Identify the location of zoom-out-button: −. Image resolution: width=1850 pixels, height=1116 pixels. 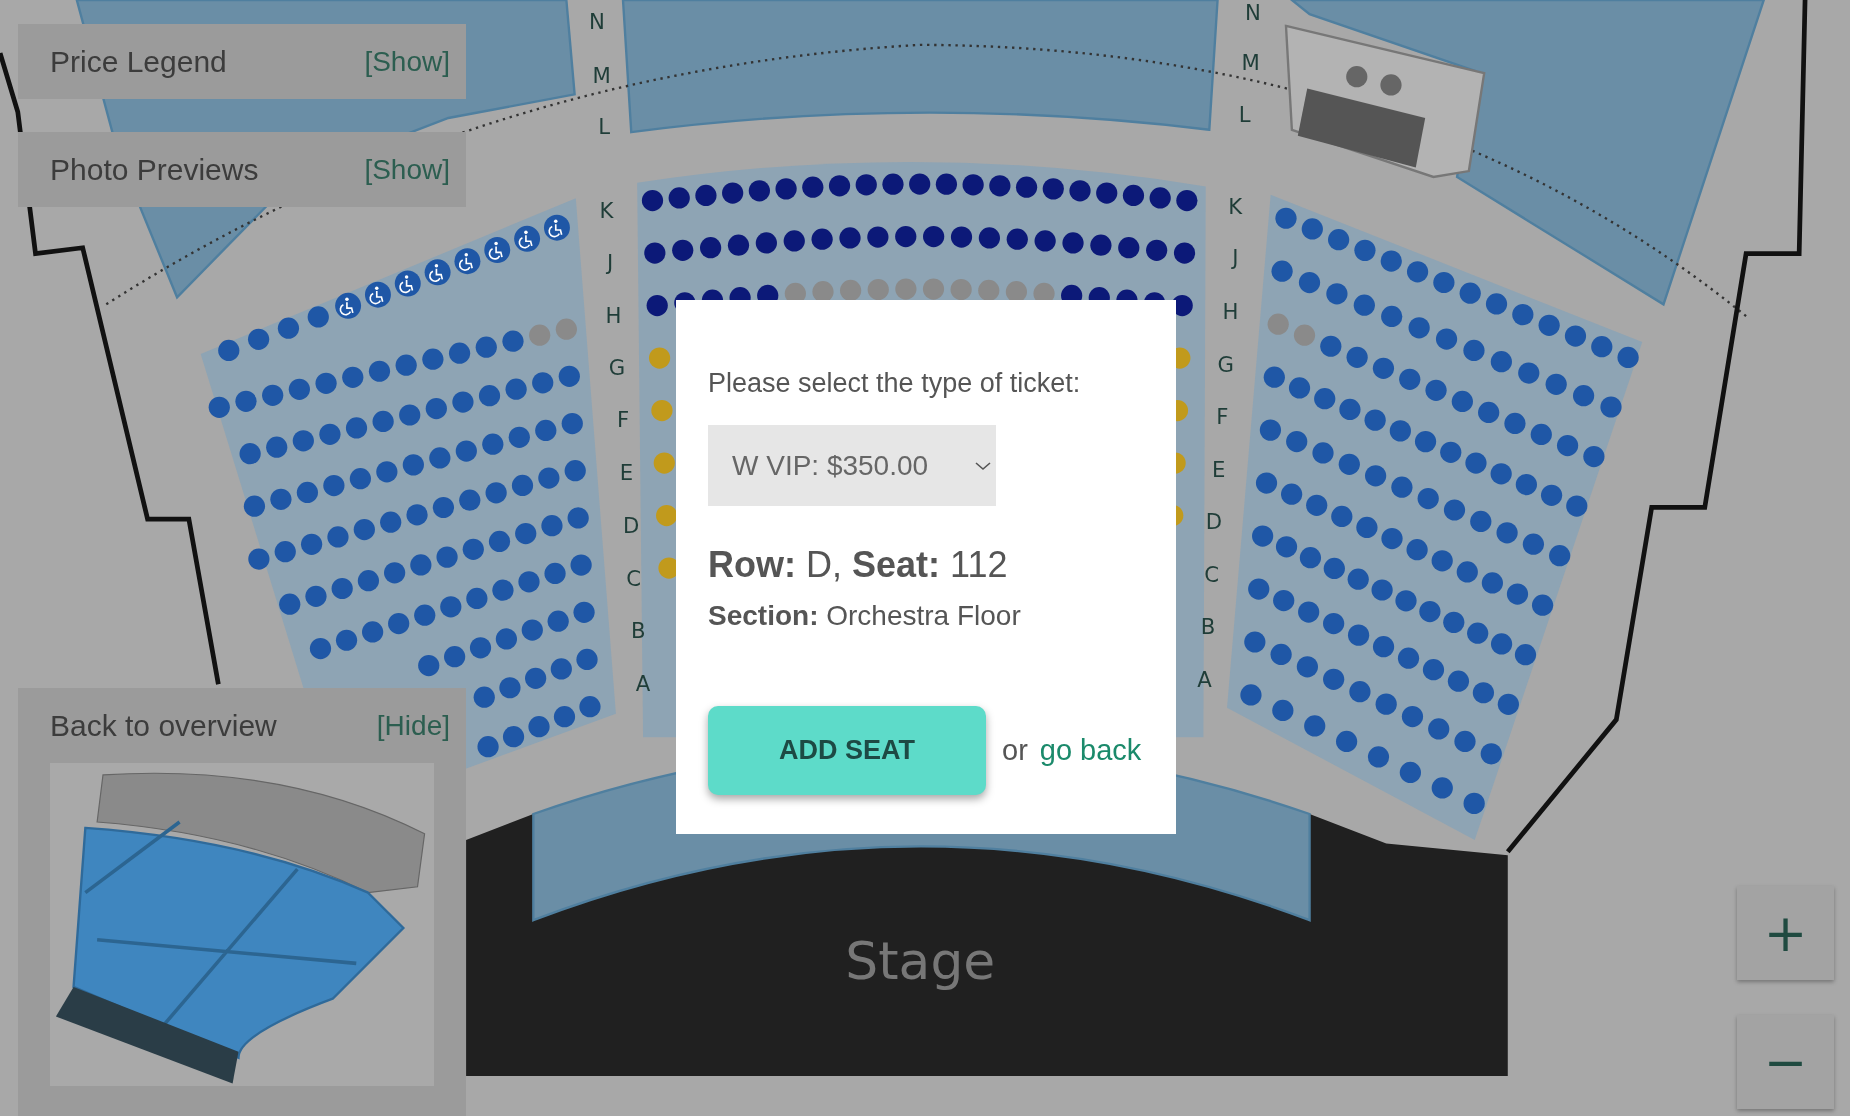
(1785, 1062).